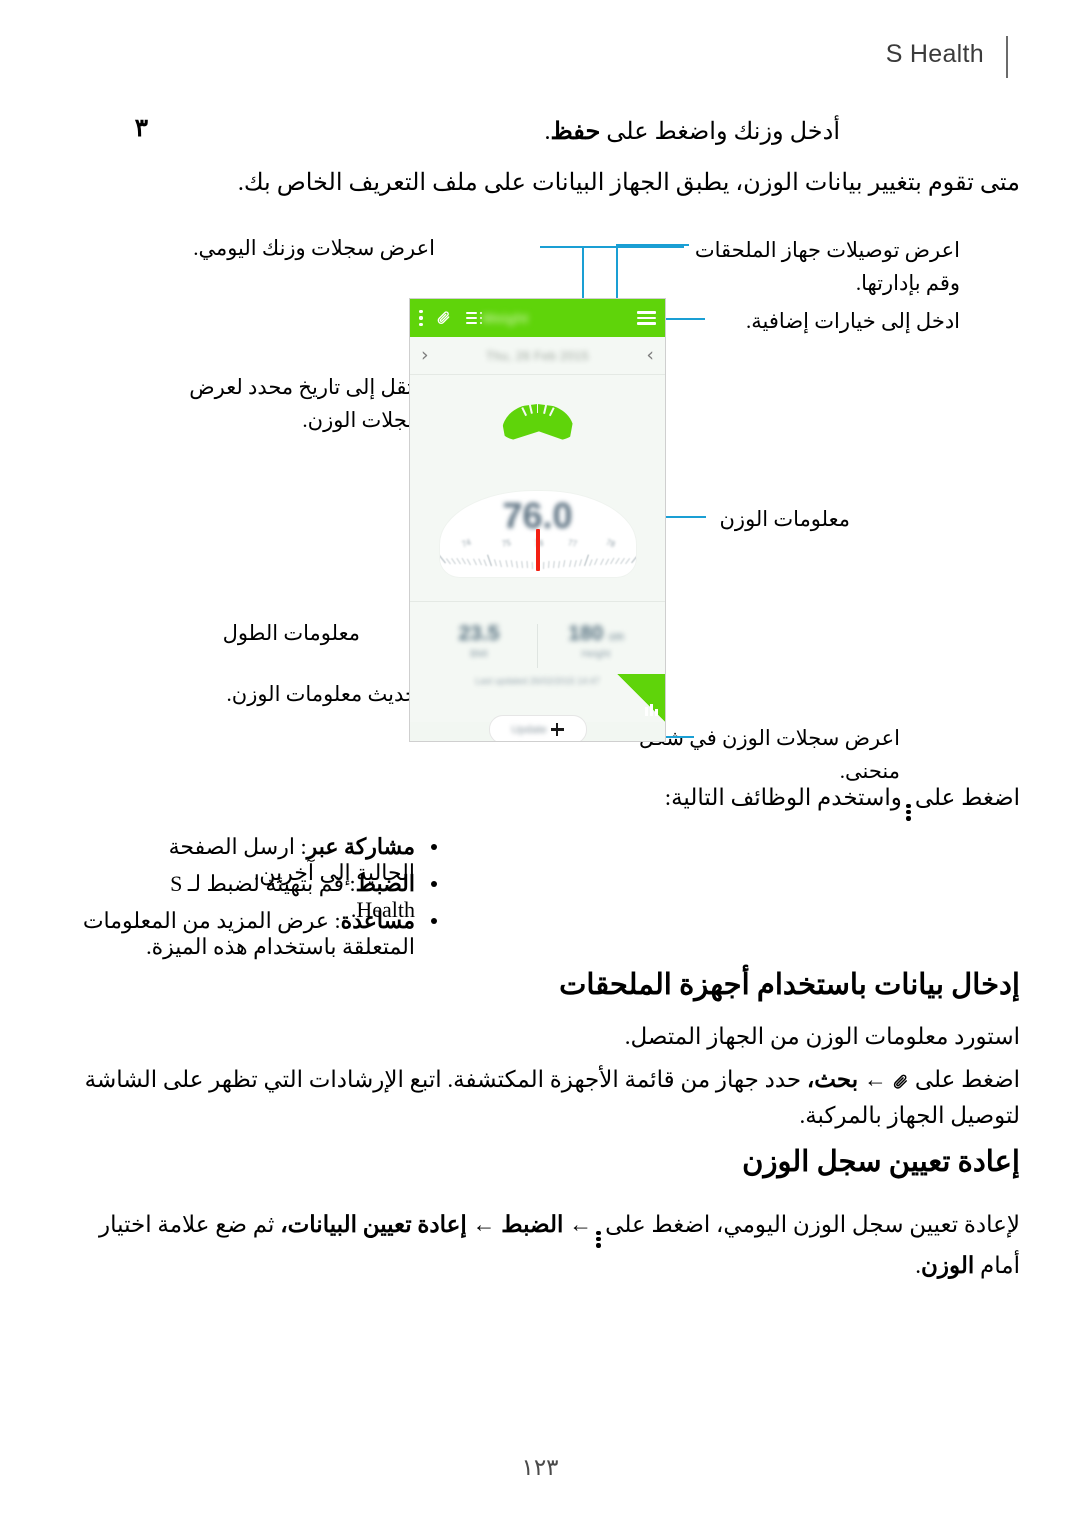  I want to click on callout-left-height-info: معلومات الطول, so click(291, 633).